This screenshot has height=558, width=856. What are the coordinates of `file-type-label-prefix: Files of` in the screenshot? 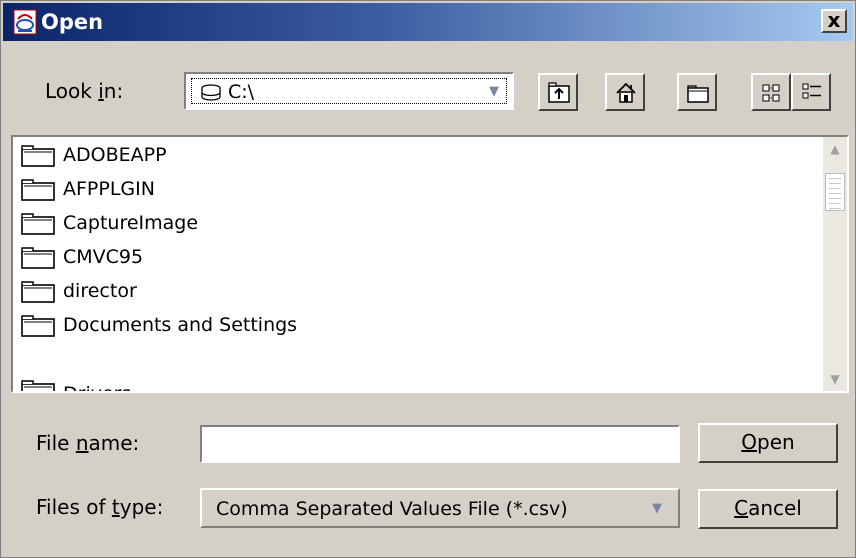 It's located at (74, 507).